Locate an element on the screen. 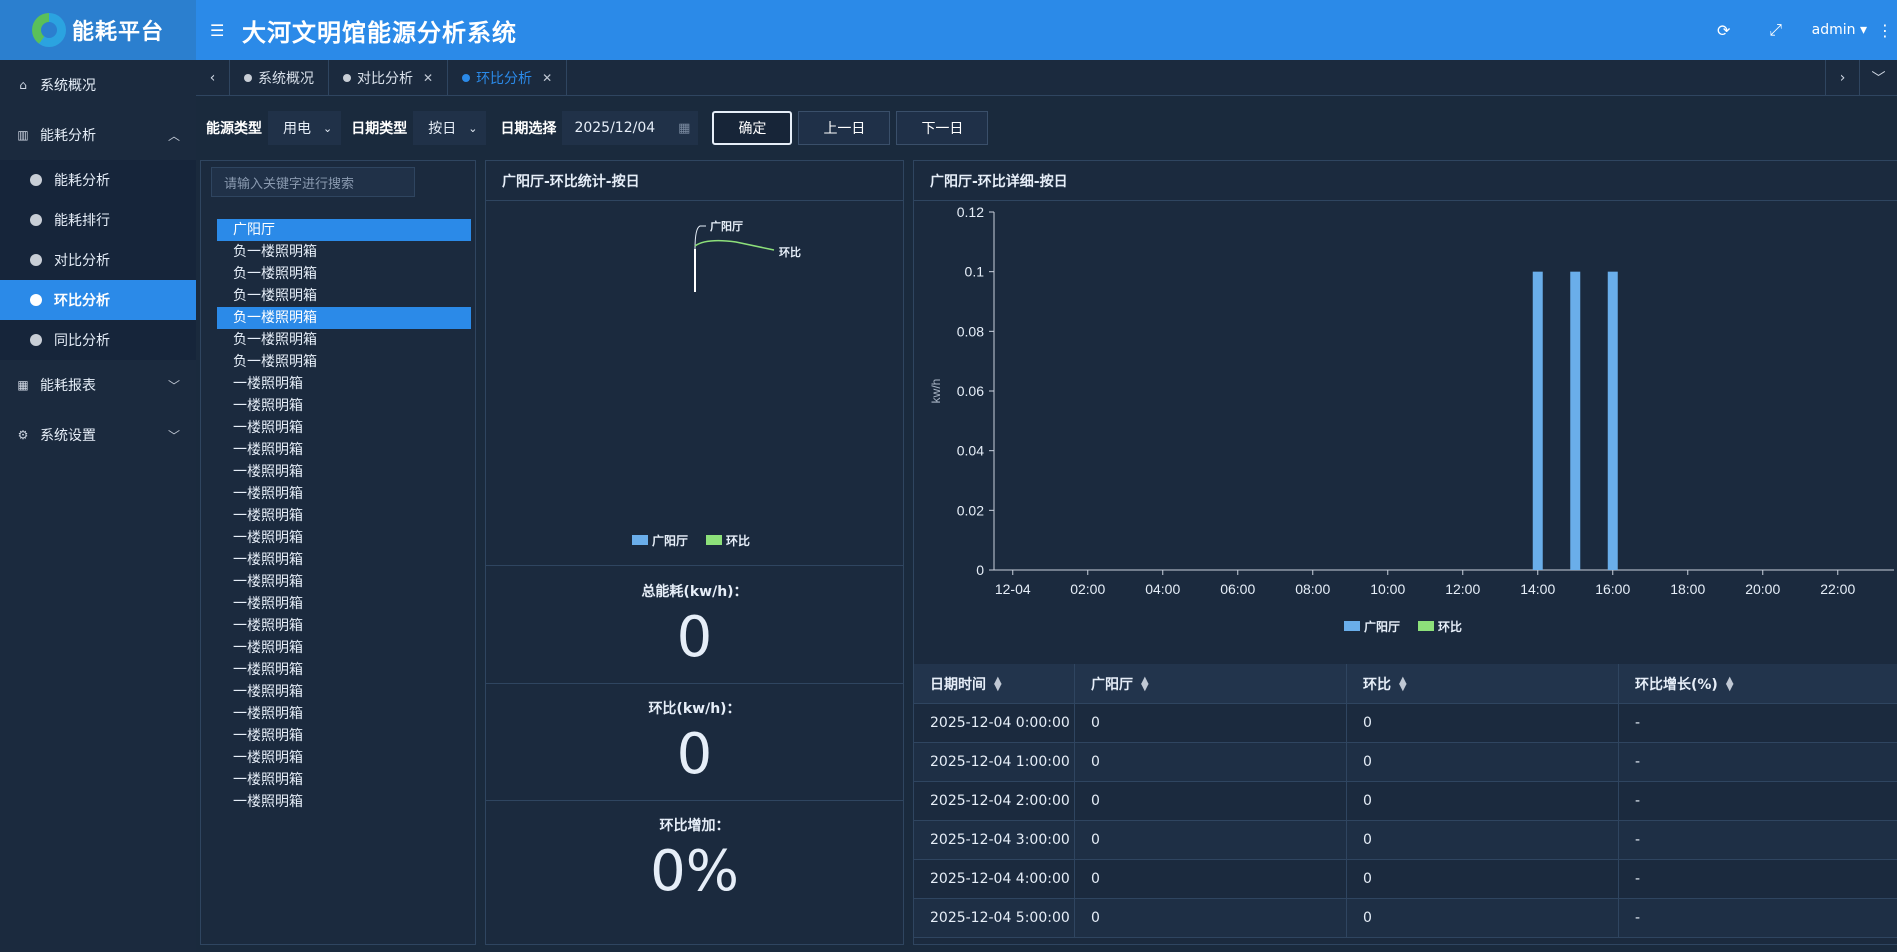 This screenshot has height=952, width=1897. sidebar-item-reports: ▦ 能耗报表 ﹀ is located at coordinates (98, 385).